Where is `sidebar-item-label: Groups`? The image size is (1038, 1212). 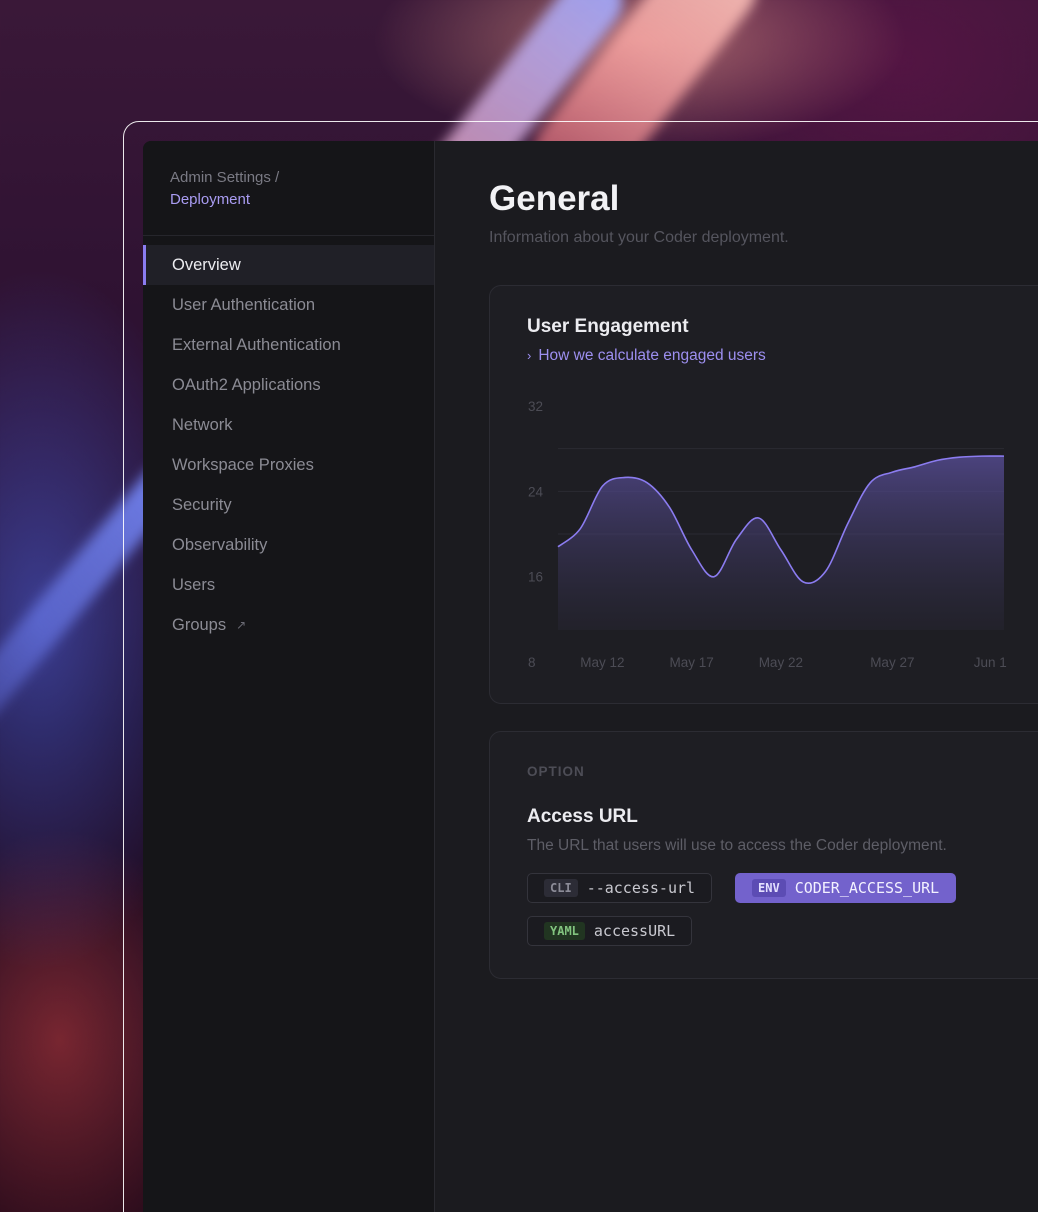
sidebar-item-label: Groups is located at coordinates (199, 625).